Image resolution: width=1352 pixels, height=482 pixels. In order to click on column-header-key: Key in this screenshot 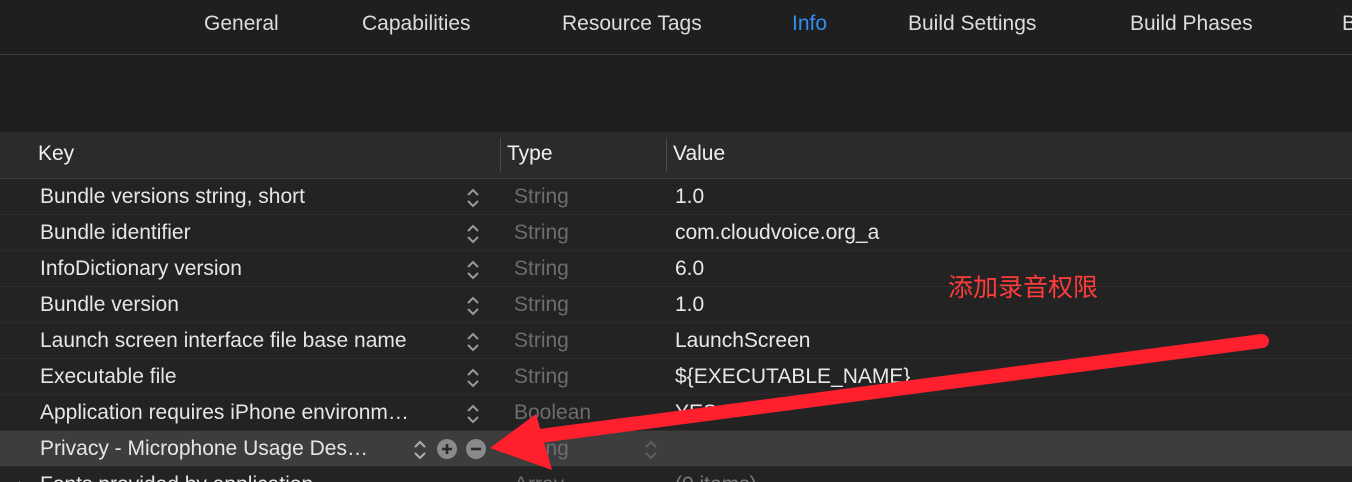, I will do `click(56, 154)`.